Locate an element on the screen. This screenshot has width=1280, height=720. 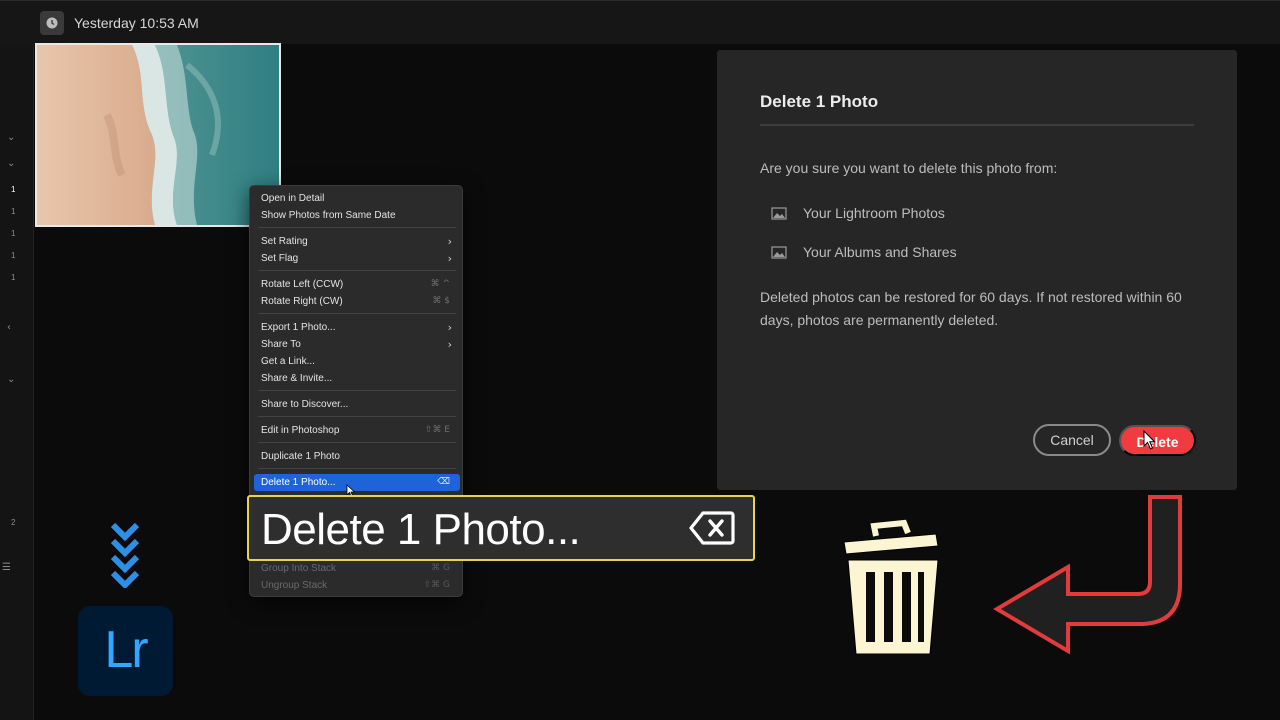
menu-item-label: Rotate Left (CCW) is located at coordinates (302, 284).